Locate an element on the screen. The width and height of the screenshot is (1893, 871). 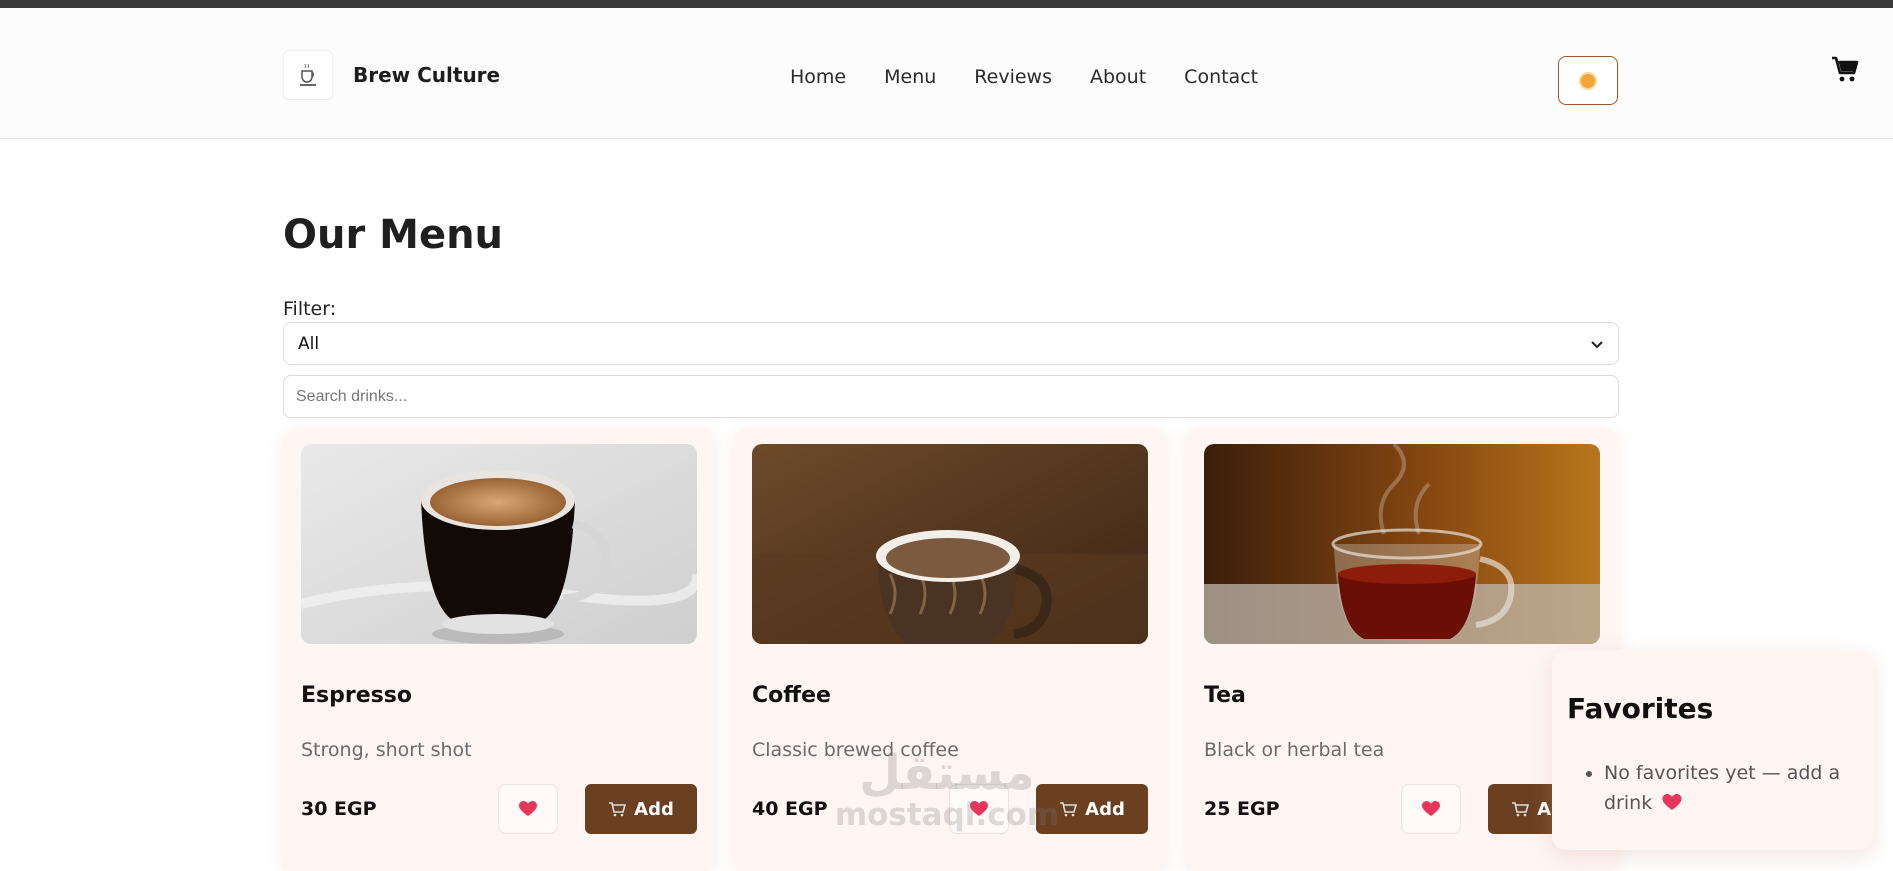
top-border is located at coordinates (946, 4).